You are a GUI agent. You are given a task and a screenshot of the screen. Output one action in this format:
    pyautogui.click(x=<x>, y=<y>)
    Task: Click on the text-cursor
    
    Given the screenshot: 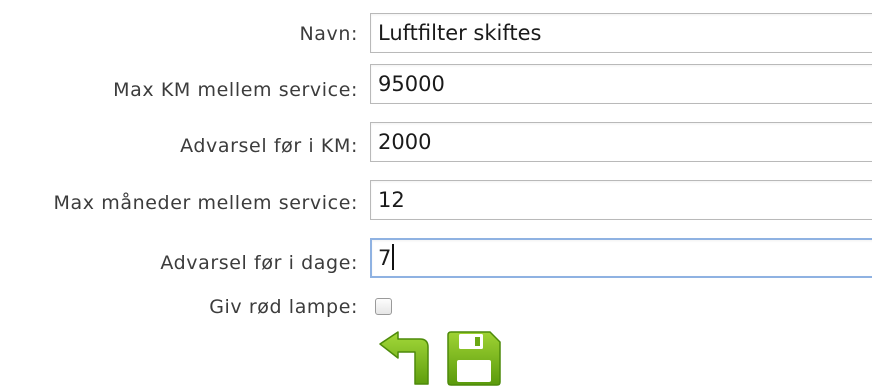 What is the action you would take?
    pyautogui.click(x=393, y=257)
    